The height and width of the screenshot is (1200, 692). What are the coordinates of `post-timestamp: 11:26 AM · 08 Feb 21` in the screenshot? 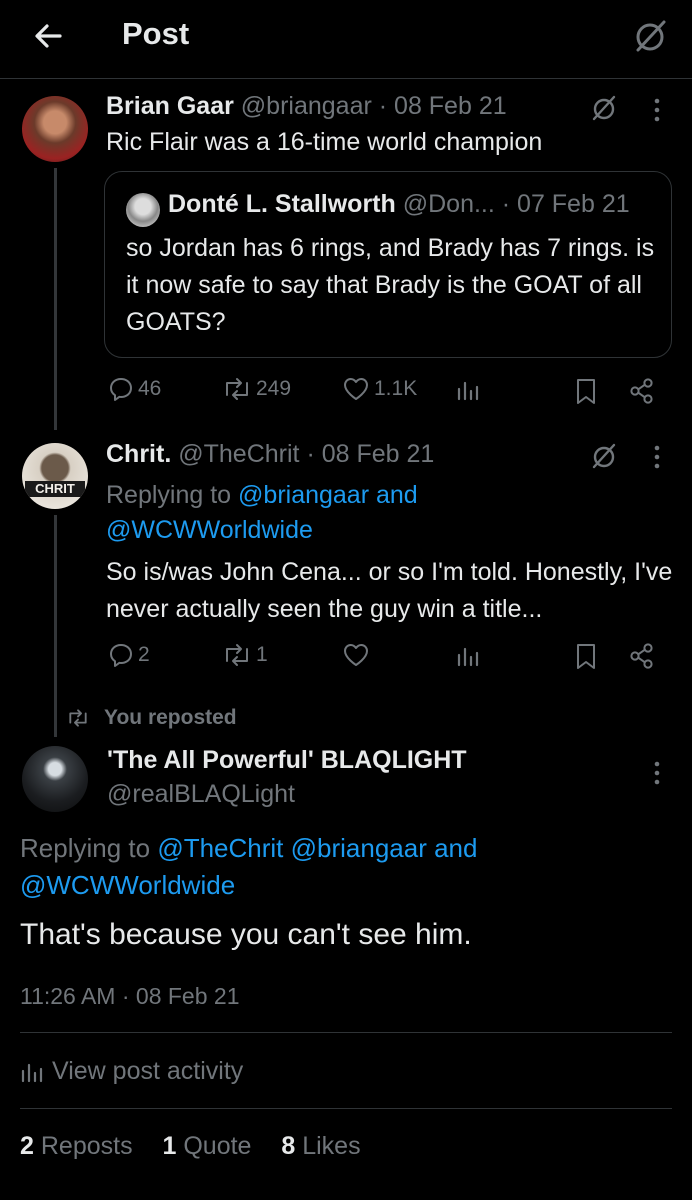 It's located at (130, 996).